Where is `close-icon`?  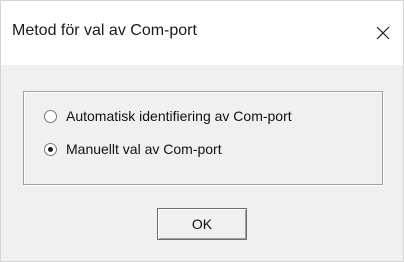 close-icon is located at coordinates (383, 33).